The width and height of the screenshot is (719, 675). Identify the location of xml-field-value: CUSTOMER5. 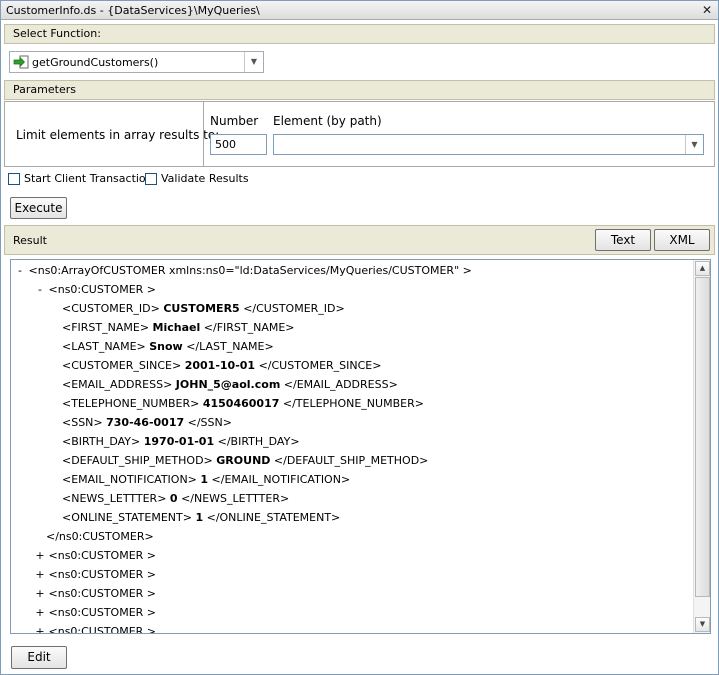
(201, 308).